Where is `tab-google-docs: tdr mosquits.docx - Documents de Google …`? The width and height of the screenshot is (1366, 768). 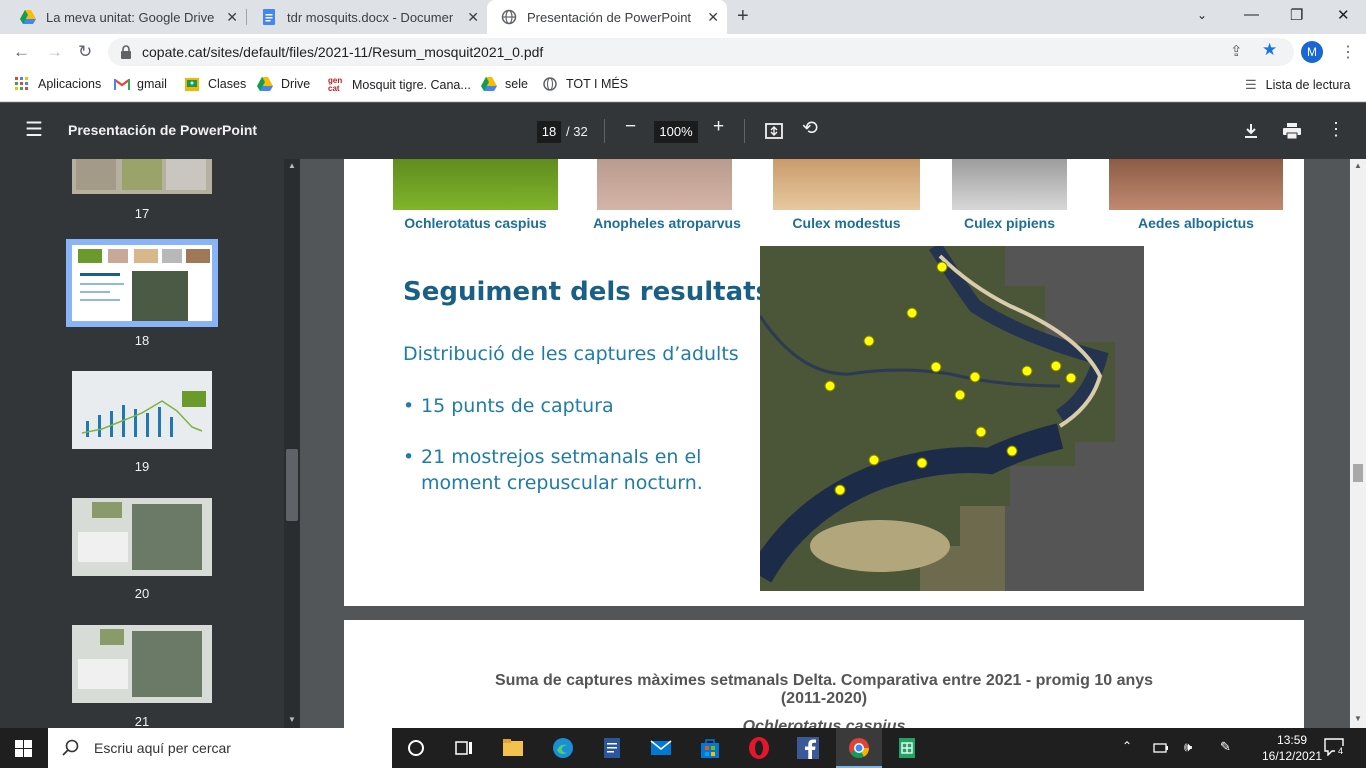
tab-google-docs: tdr mosquits.docx - Documents de Google … is located at coordinates (367, 17).